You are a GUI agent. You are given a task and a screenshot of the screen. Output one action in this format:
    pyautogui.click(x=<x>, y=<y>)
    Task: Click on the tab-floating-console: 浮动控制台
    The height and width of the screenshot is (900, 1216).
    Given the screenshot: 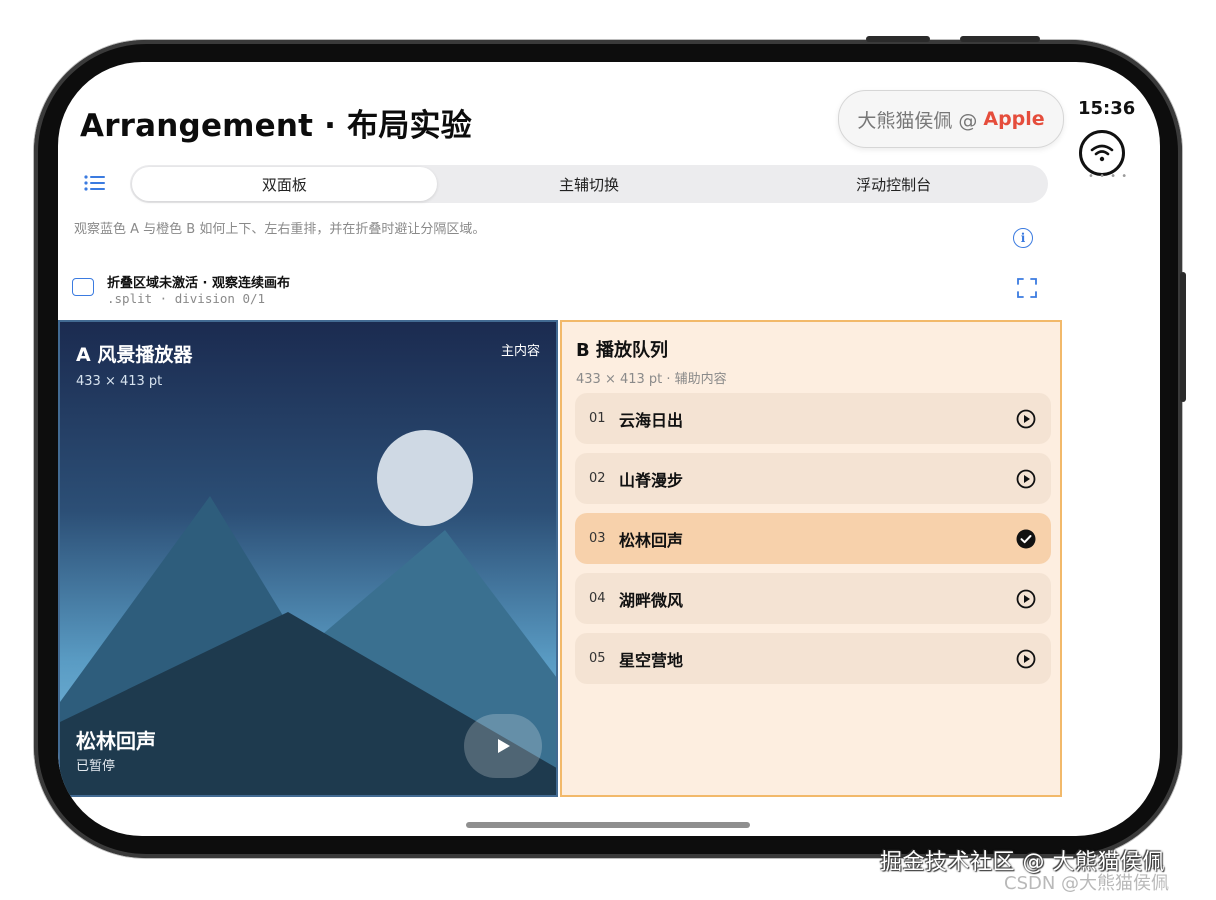 What is the action you would take?
    pyautogui.click(x=893, y=184)
    